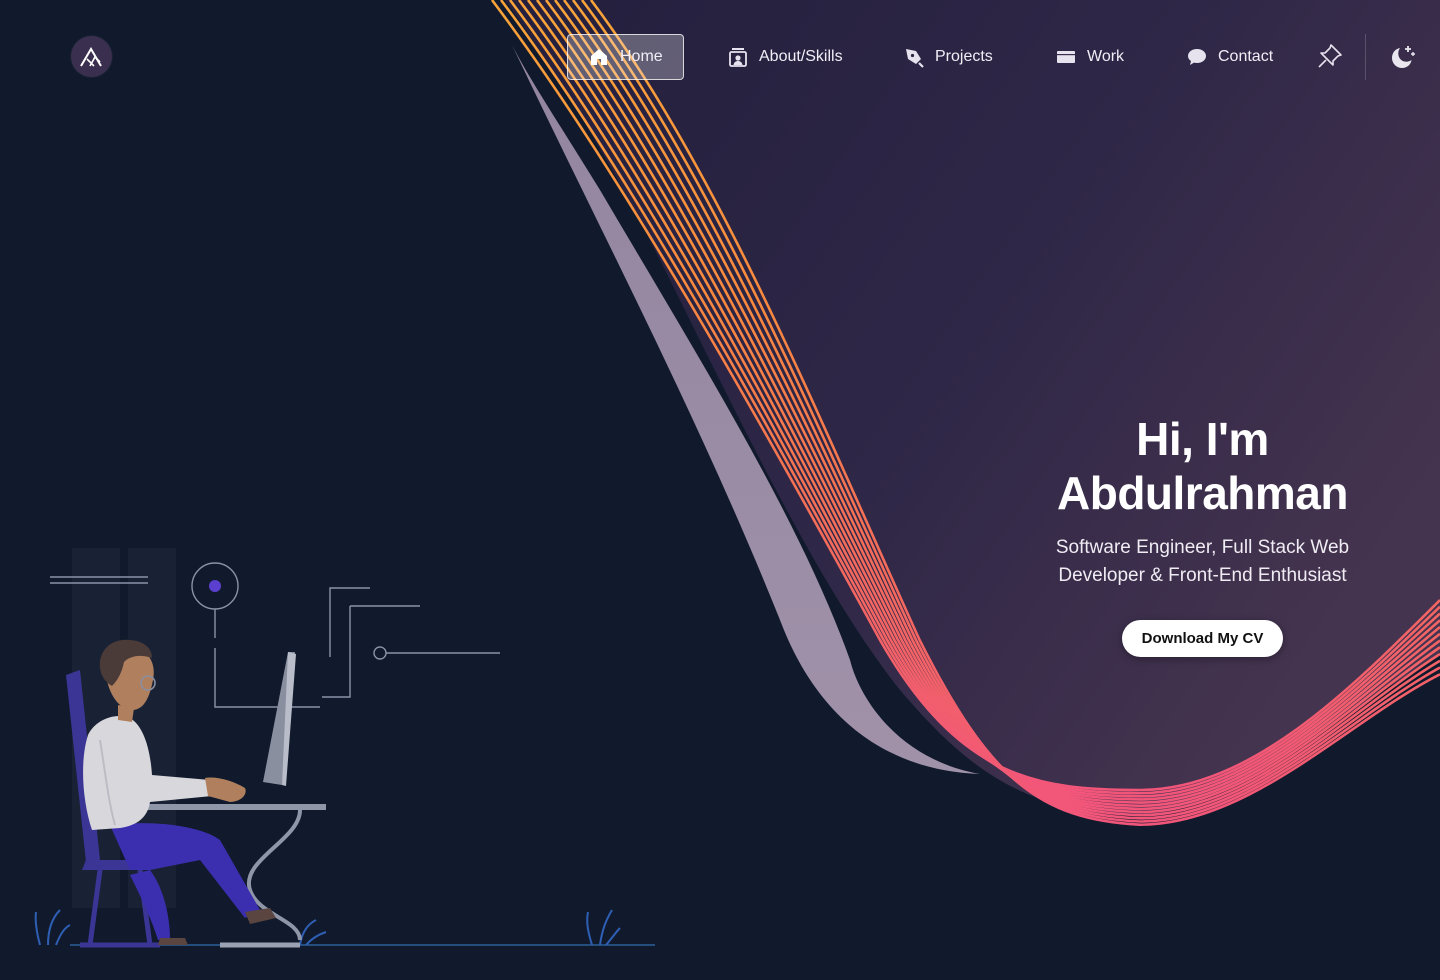 Image resolution: width=1440 pixels, height=980 pixels. Describe the element at coordinates (801, 56) in the screenshot. I see `nav-label-about-skills: About/Skills` at that location.